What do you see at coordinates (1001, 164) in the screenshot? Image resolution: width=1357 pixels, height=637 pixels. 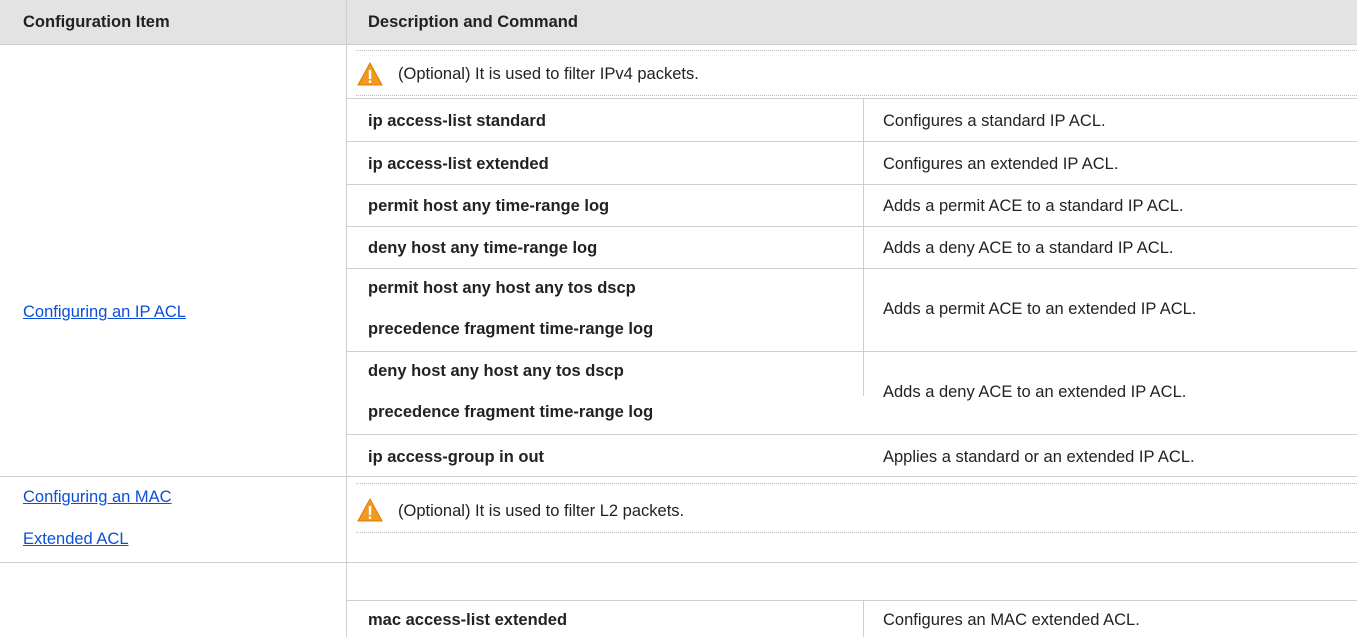 I see `description-cell: Configures an extended IP ACL.` at bounding box center [1001, 164].